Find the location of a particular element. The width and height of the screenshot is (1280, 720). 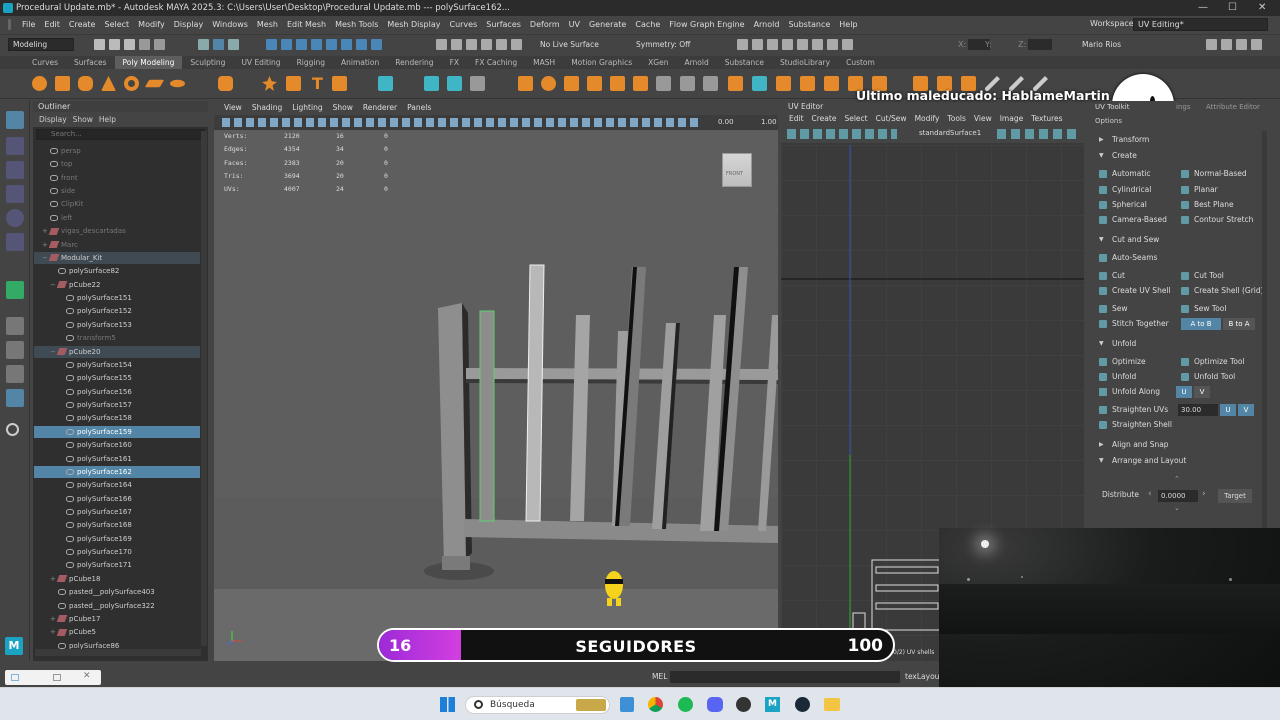

outliner-item-pasted-polysurface322: pasted__polySurface322 is located at coordinates (117, 606).